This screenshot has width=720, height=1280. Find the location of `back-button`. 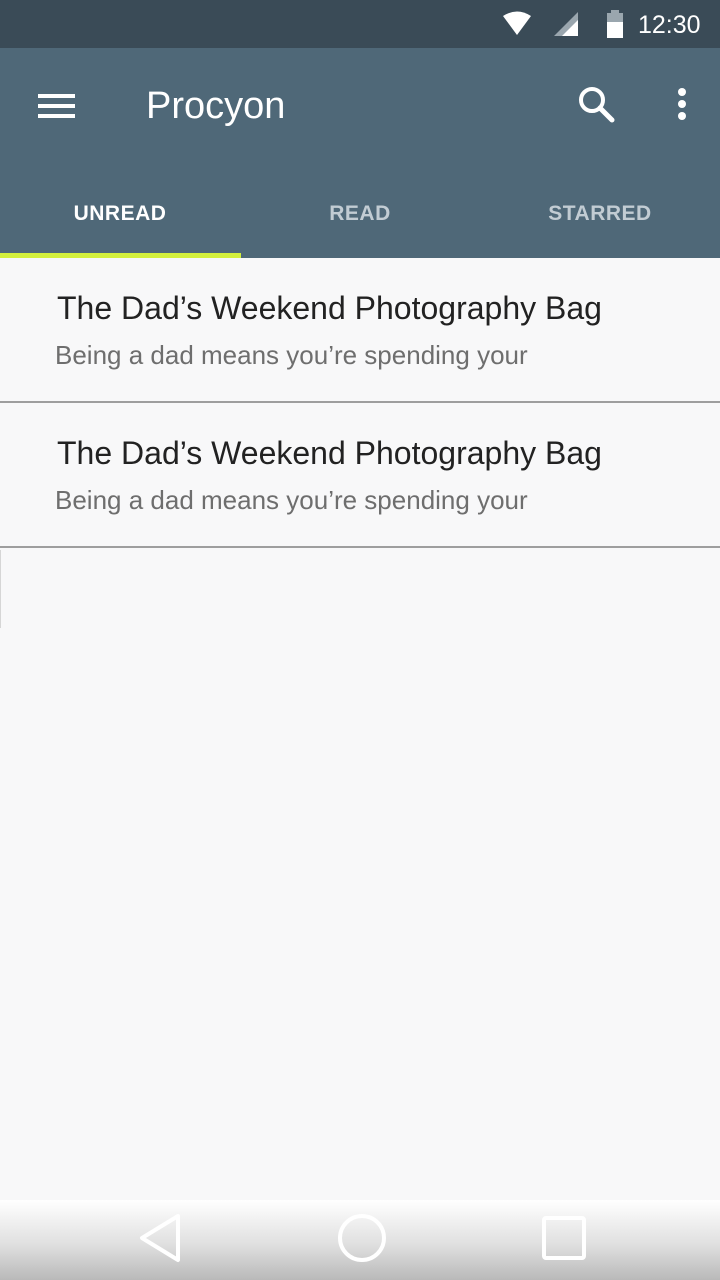

back-button is located at coordinates (161, 1240).